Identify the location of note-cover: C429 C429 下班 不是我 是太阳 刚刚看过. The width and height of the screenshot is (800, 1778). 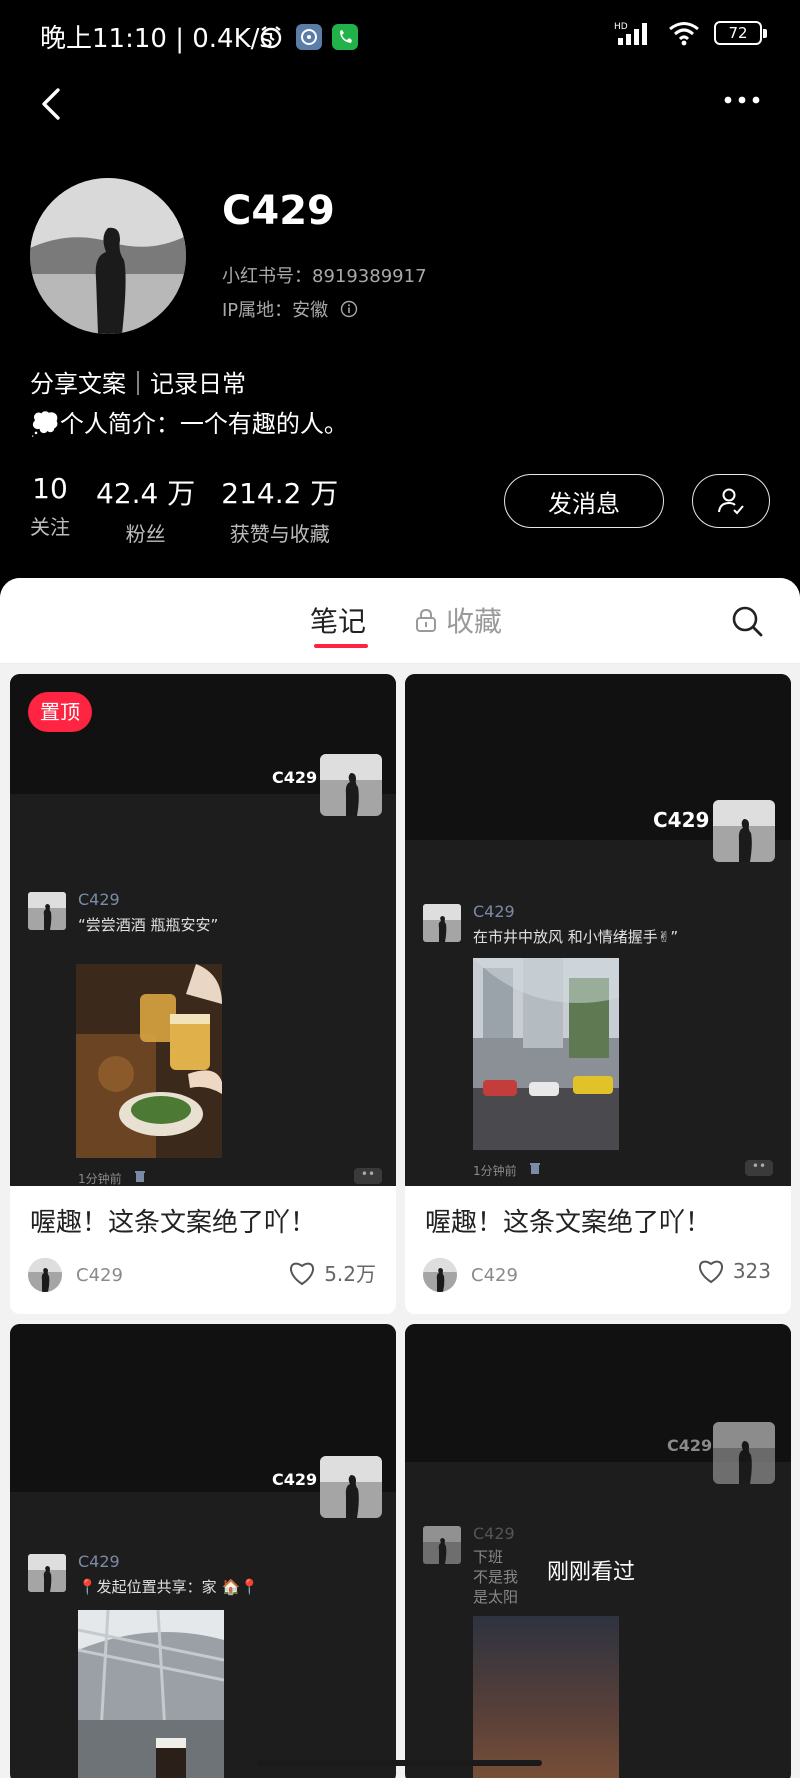
(598, 1551).